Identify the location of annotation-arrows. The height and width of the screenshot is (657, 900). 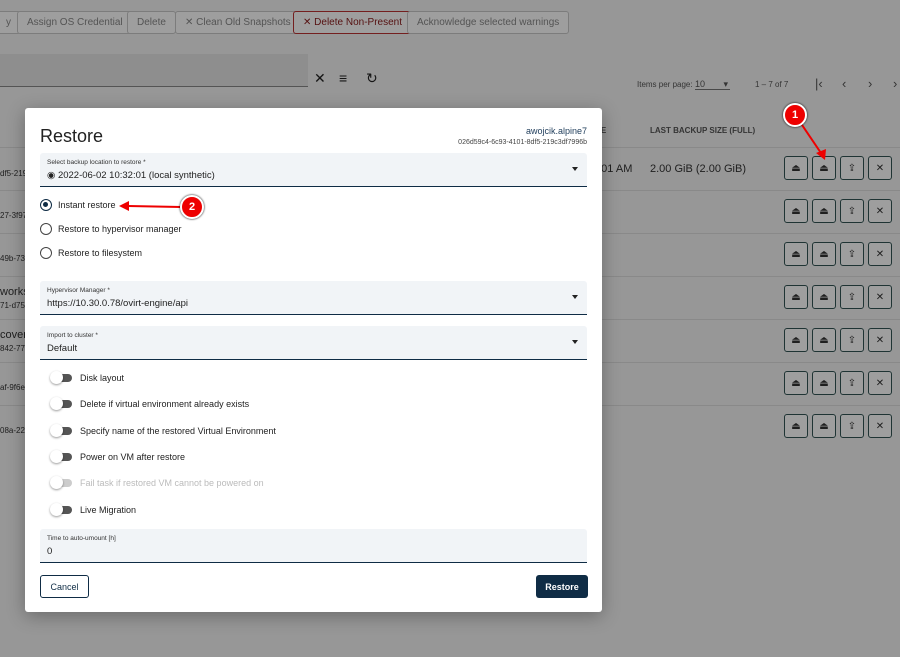
(472, 166).